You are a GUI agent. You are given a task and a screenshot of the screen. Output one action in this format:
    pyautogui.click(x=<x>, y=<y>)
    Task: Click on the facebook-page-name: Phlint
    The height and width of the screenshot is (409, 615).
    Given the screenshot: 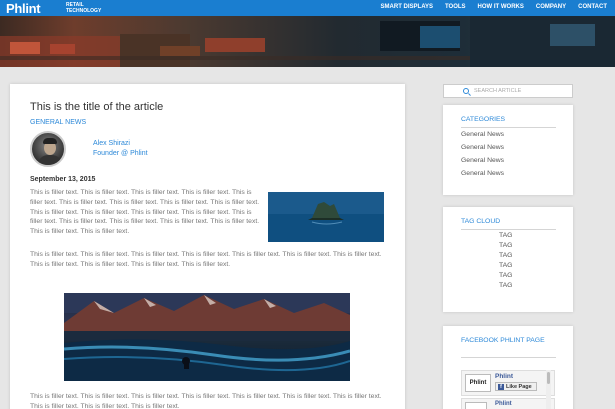 What is the action you would take?
    pyautogui.click(x=504, y=376)
    